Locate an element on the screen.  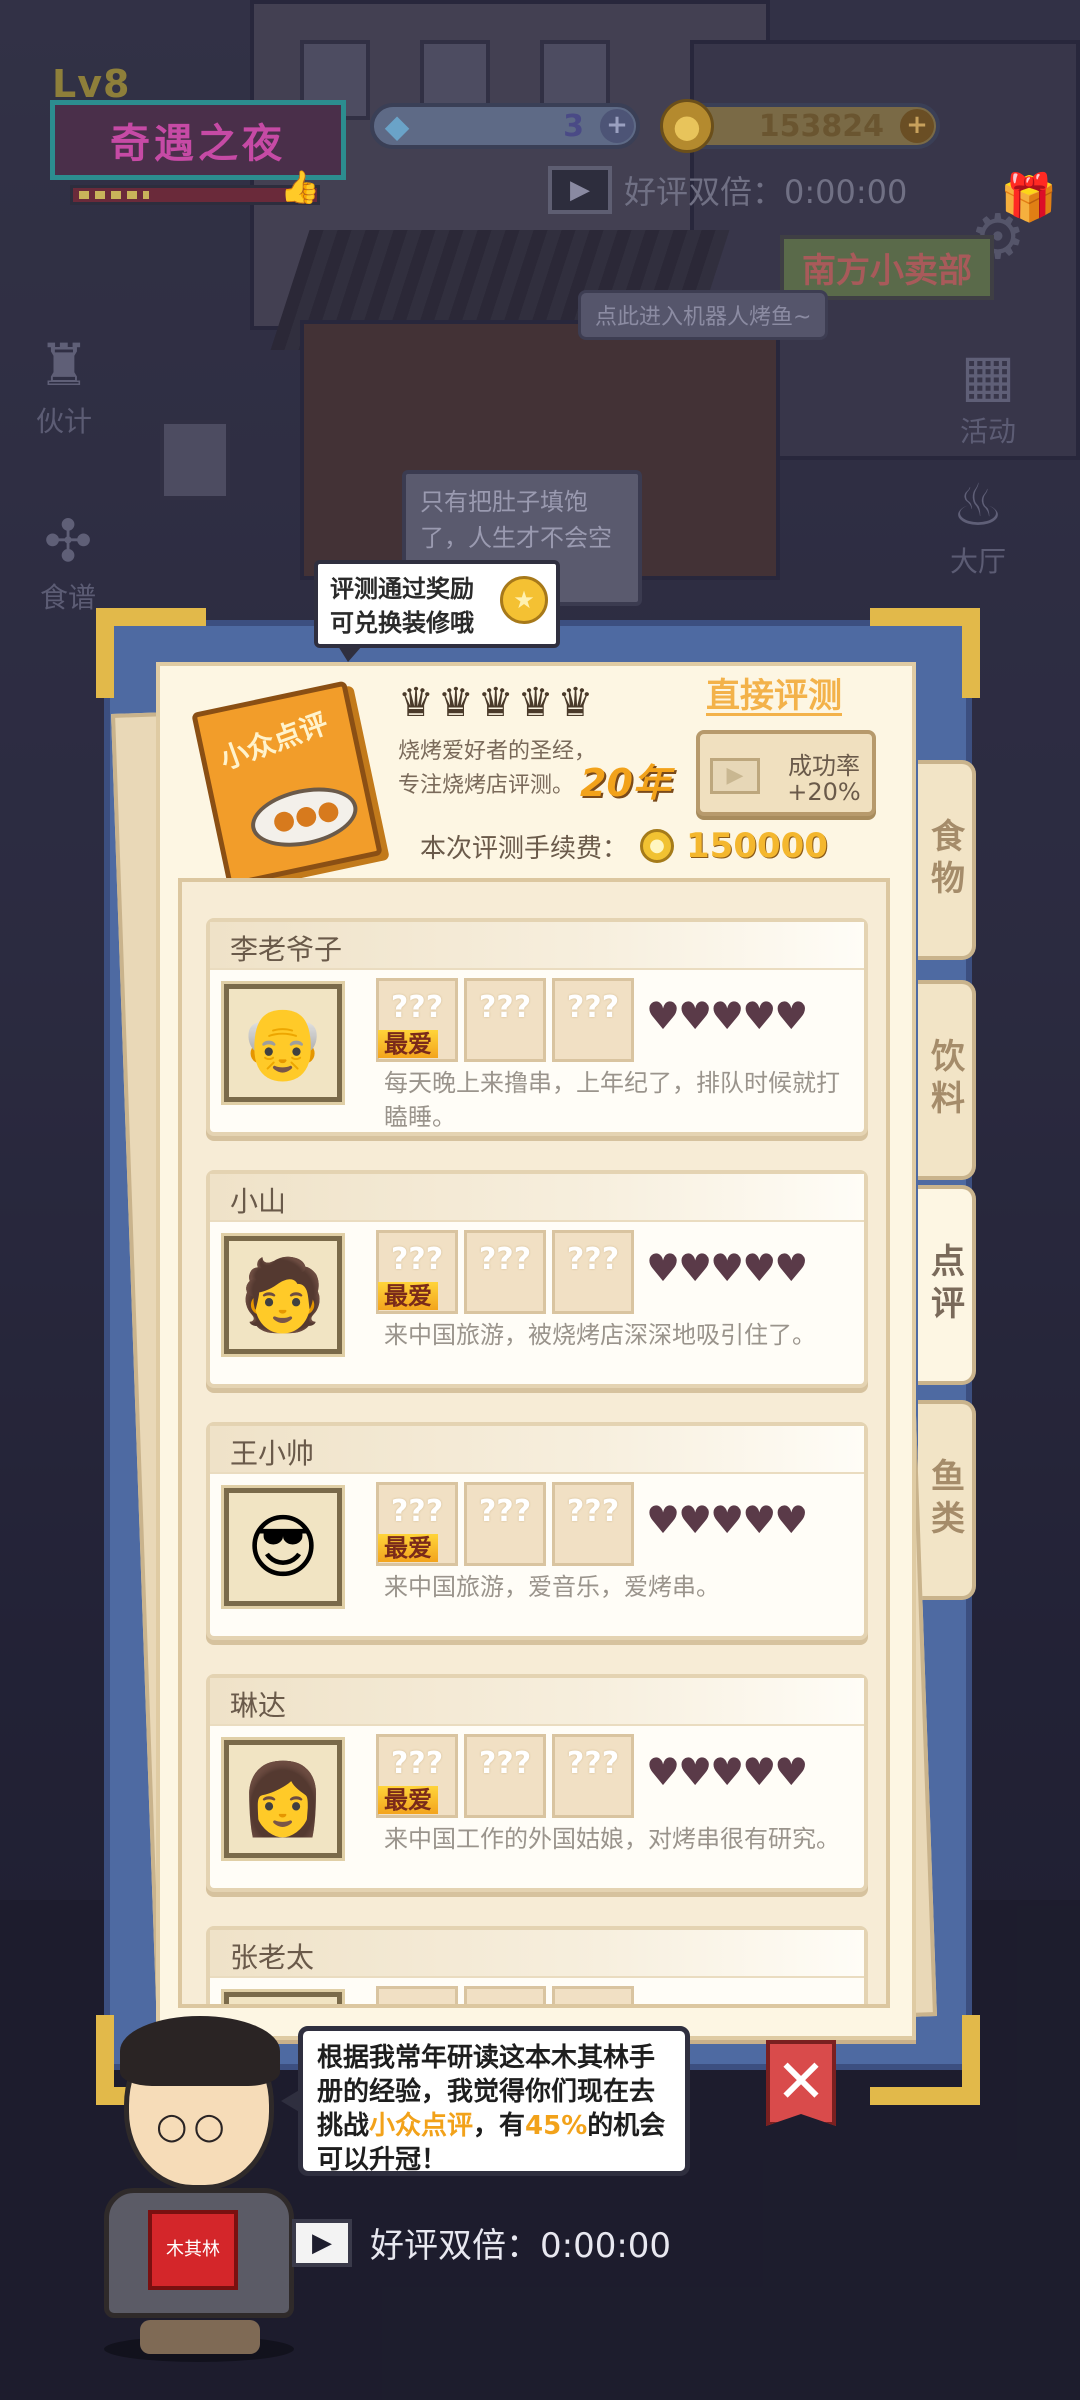
glasses-icon: ○○ is located at coordinates (193, 2126).